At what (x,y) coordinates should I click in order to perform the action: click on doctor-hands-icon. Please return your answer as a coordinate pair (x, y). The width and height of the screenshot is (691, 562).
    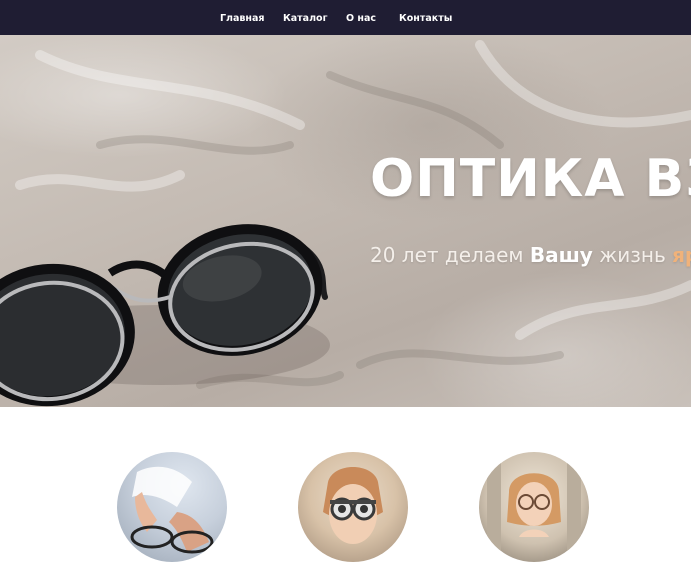
    Looking at the image, I should click on (172, 510).